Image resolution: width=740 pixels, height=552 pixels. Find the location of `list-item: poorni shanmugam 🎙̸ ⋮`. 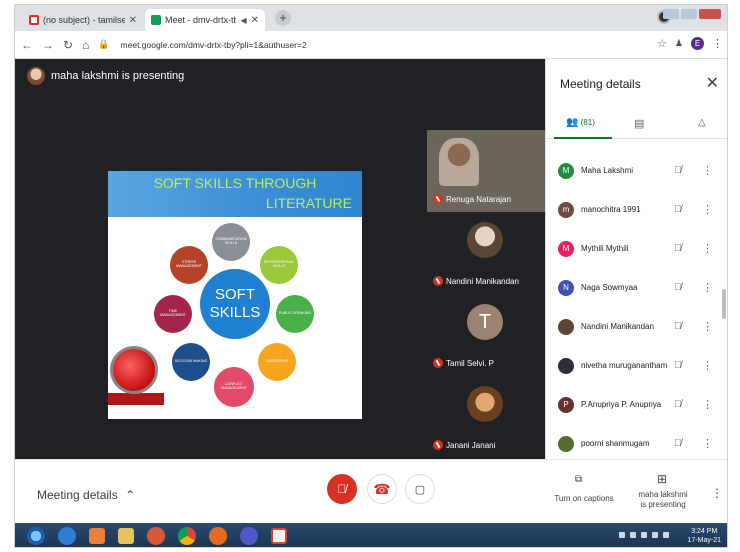

list-item: poorni shanmugam 🎙̸ ⋮ is located at coordinates (636, 443).